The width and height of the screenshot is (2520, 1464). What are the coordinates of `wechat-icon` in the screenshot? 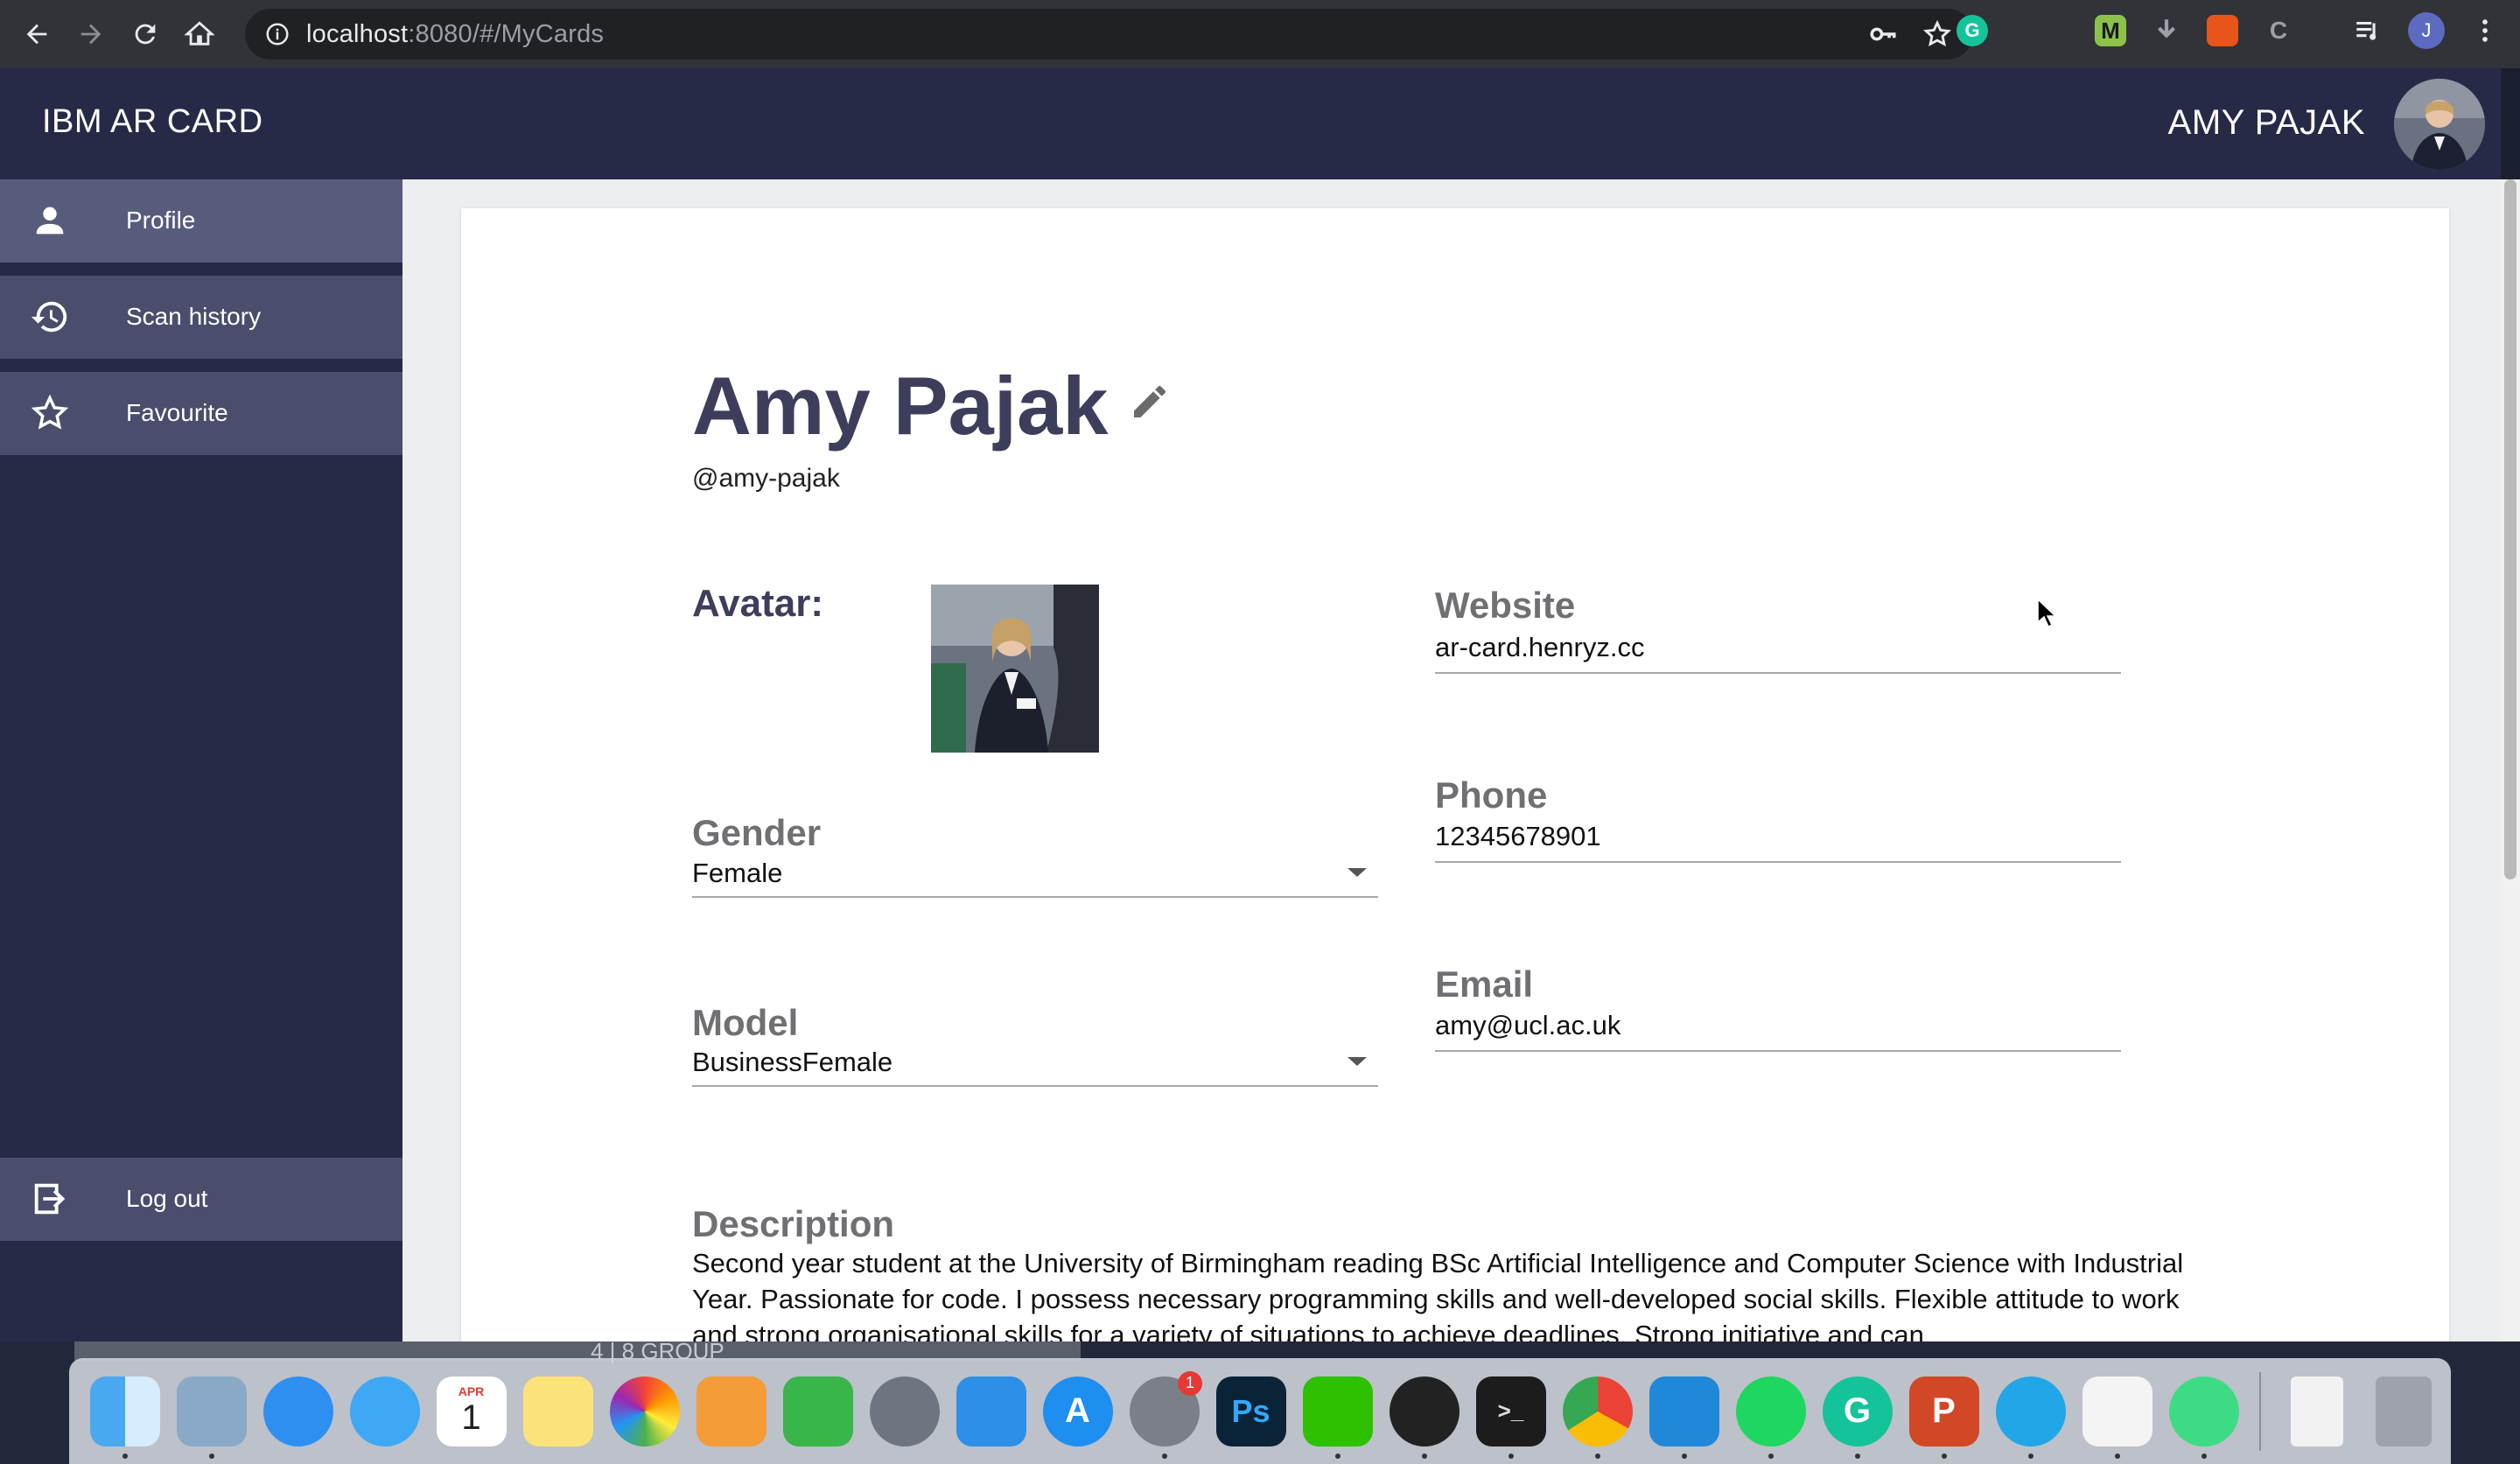 It's located at (1337, 1411).